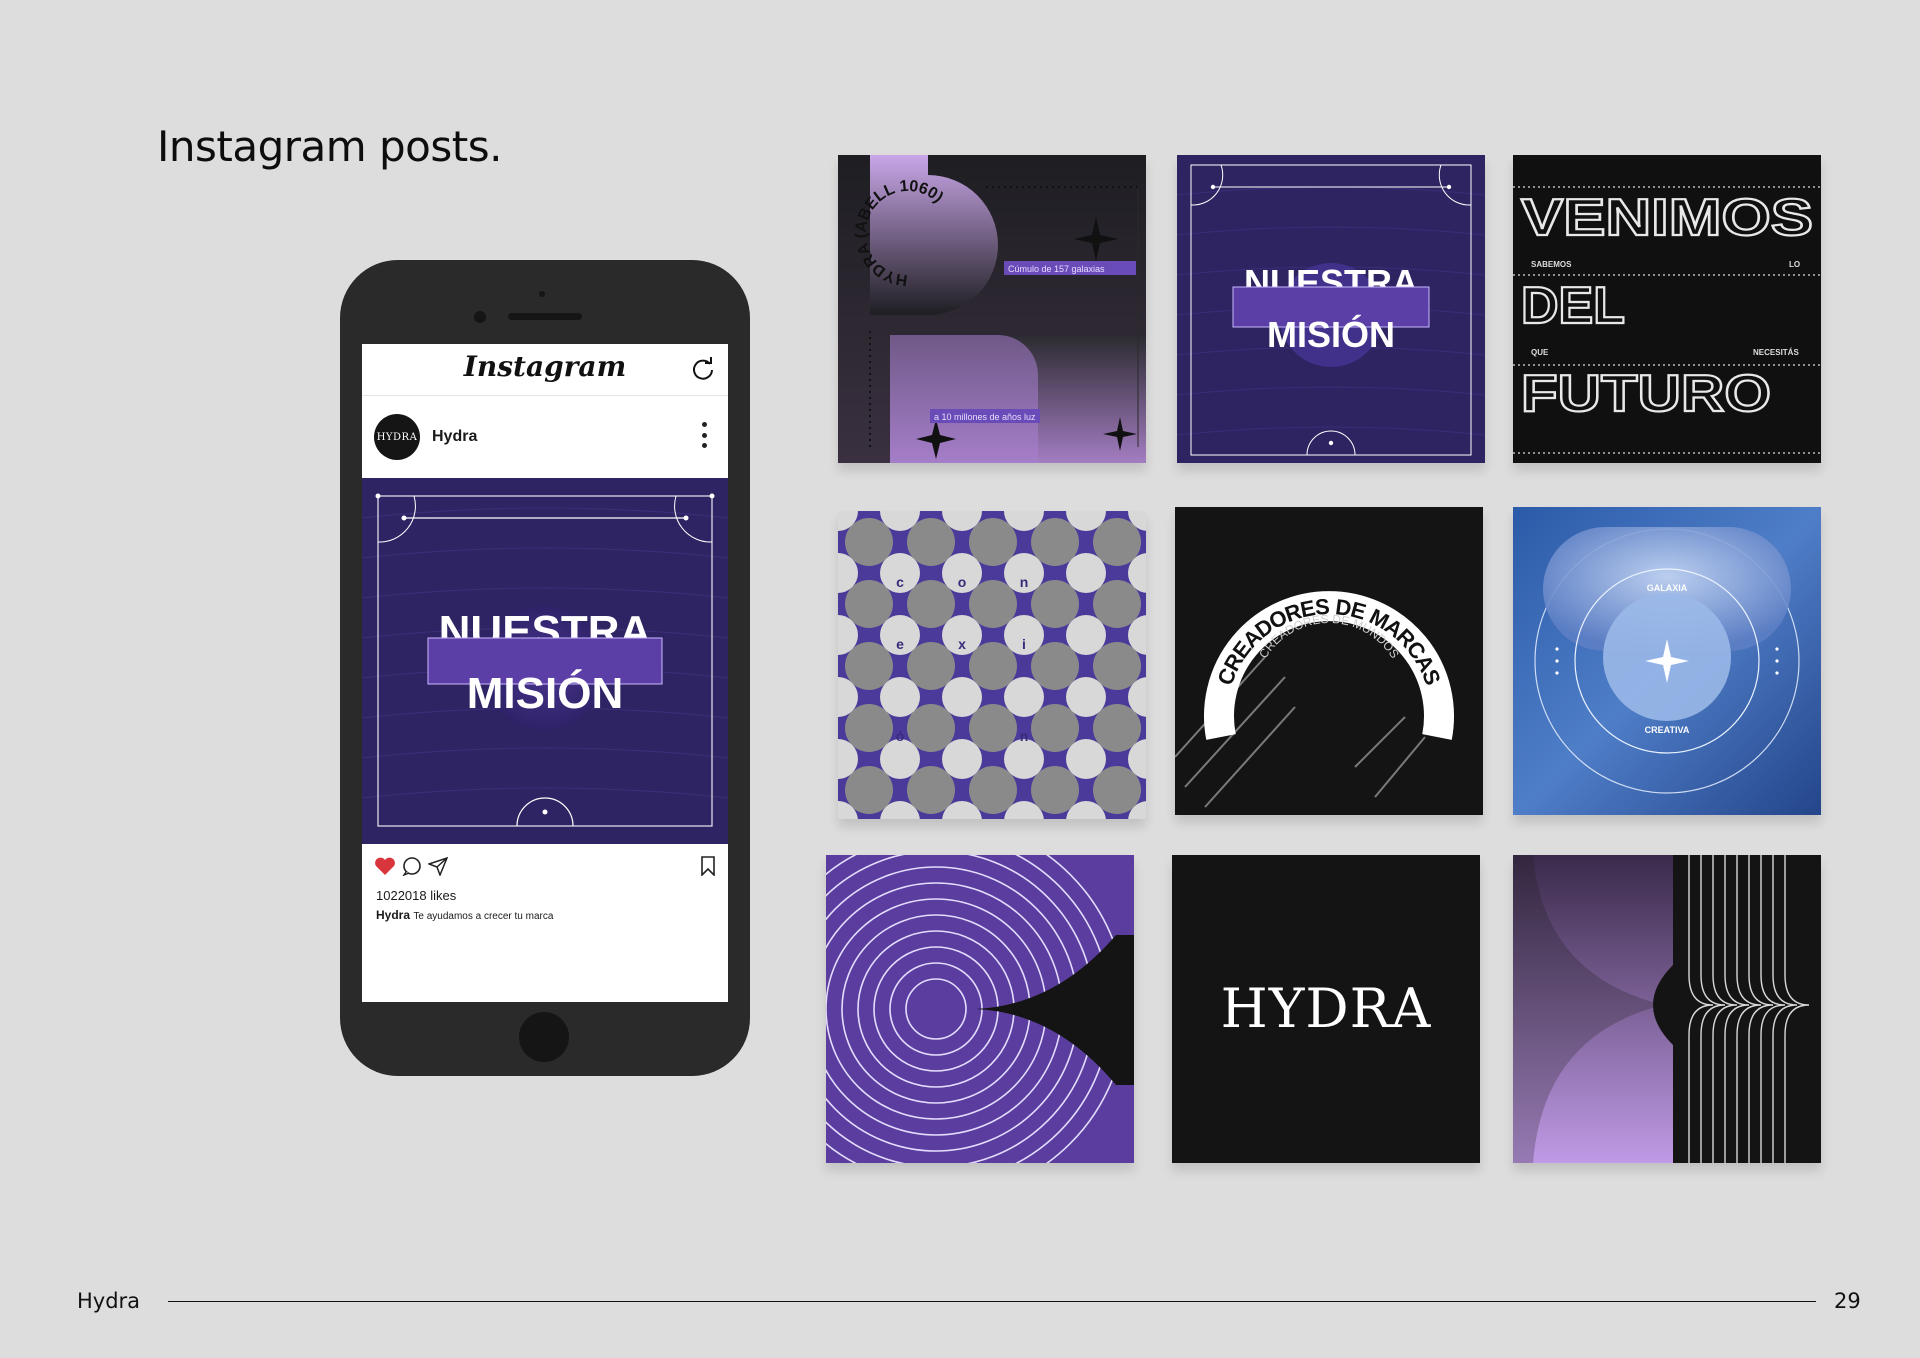 This screenshot has height=1358, width=1920. I want to click on post-spiral-text, so click(980, 1009).